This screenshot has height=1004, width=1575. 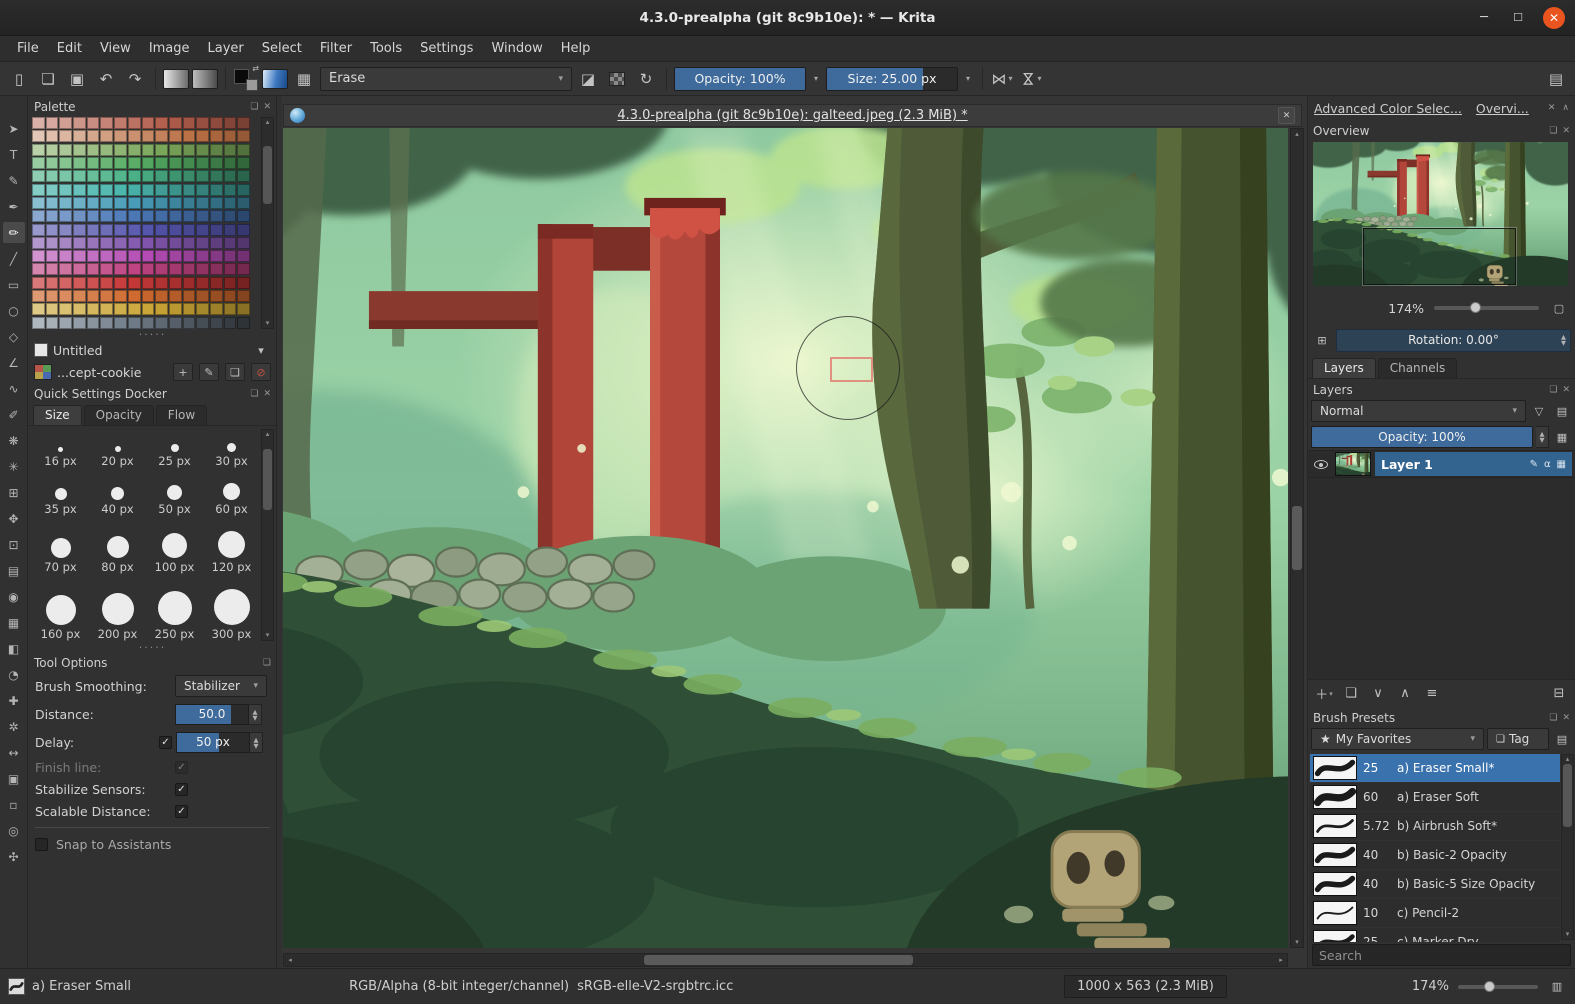 What do you see at coordinates (14, 440) in the screenshot?
I see `tool-dynamic-brush: ❋` at bounding box center [14, 440].